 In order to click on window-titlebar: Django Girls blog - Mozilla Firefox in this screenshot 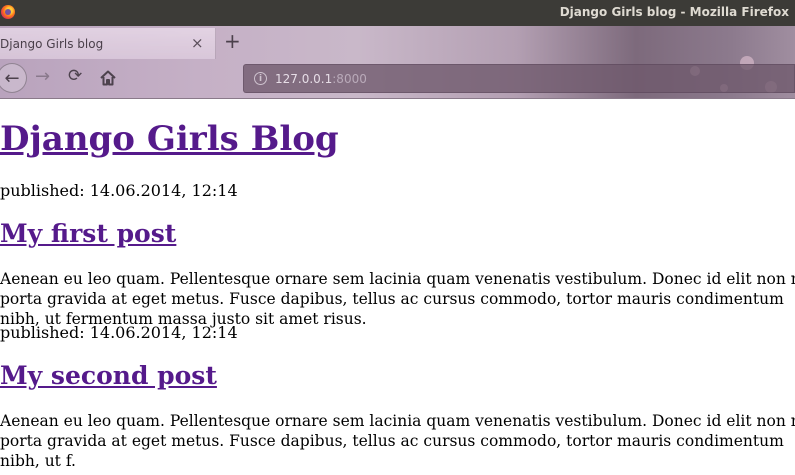, I will do `click(397, 13)`.